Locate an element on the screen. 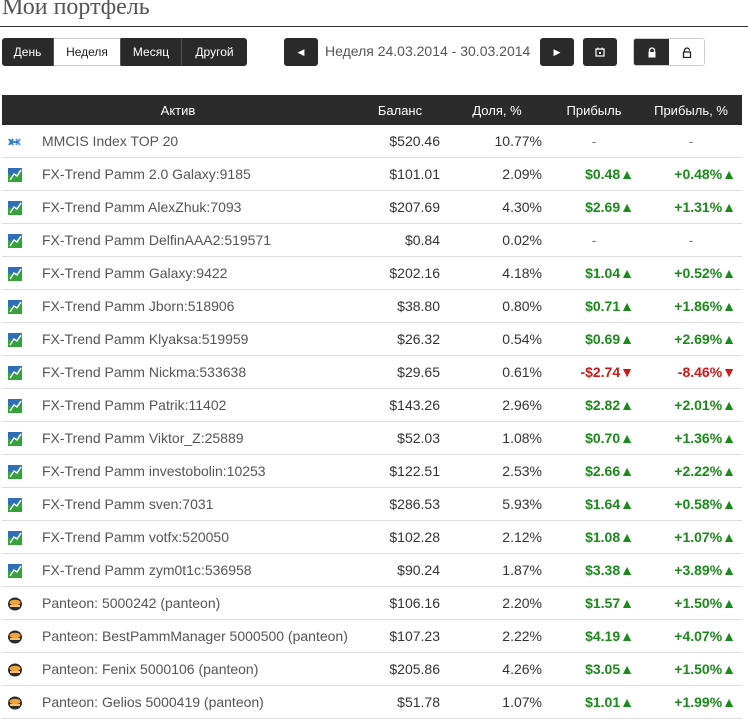 The height and width of the screenshot is (719, 748). asset-balance: $29.65 is located at coordinates (400, 372).